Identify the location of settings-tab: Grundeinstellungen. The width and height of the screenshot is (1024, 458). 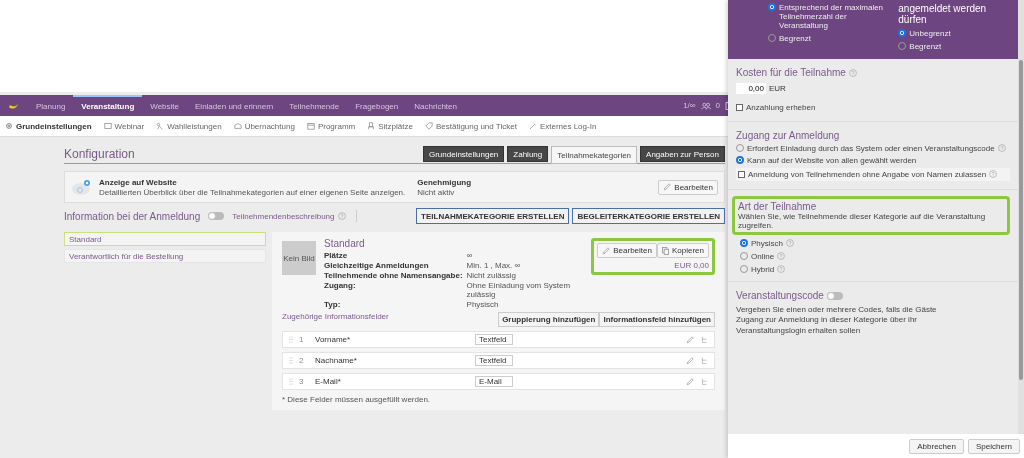
(463, 154).